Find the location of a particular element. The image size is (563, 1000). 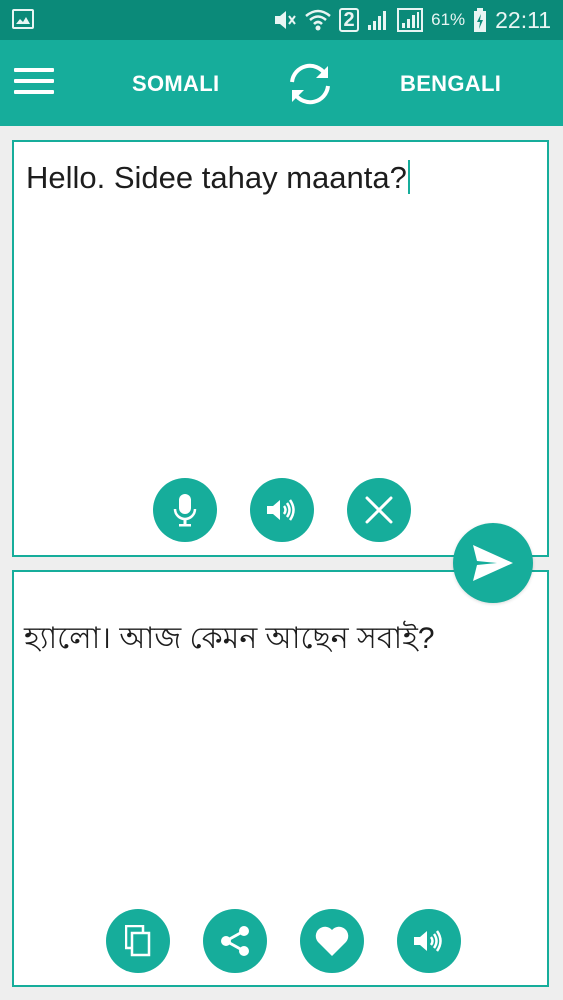

speak-translation-button is located at coordinates (429, 941).